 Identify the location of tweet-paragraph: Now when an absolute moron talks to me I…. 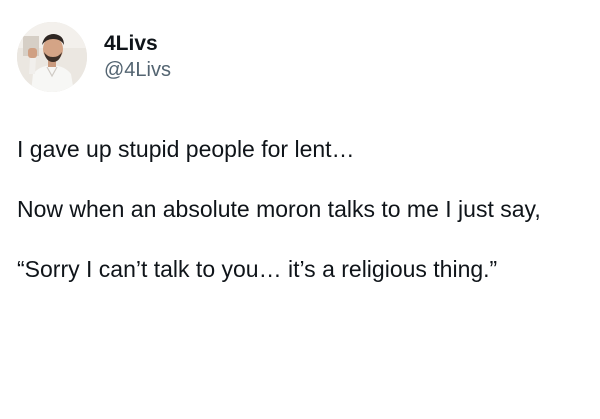
(279, 209).